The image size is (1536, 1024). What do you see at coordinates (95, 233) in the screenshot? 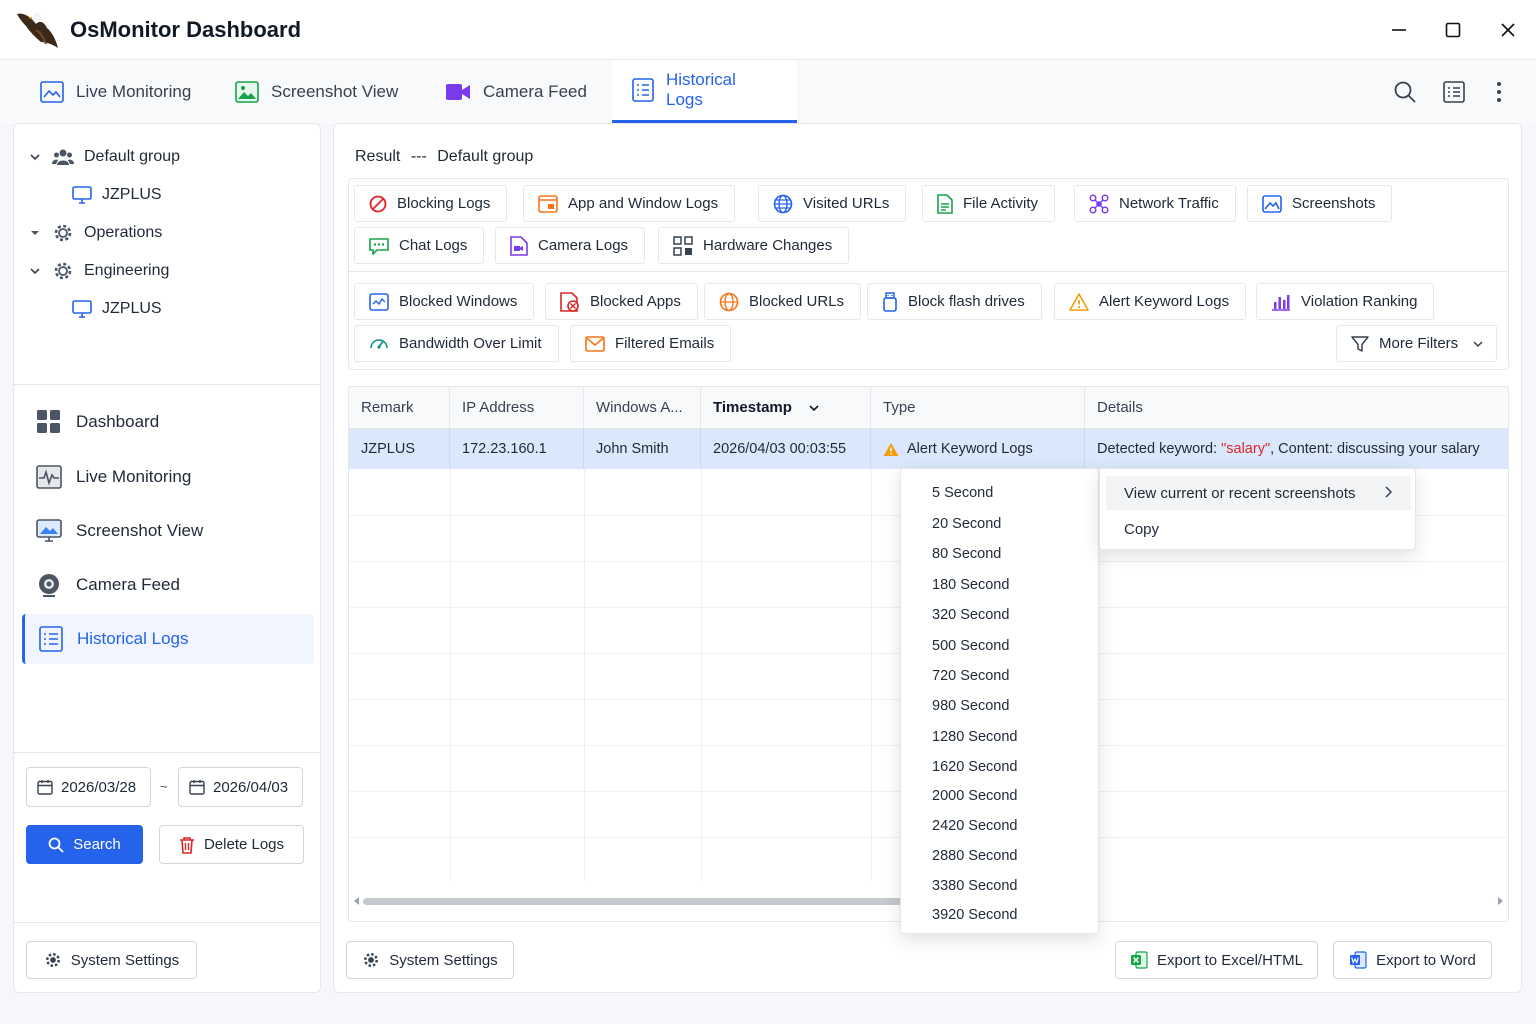
I see `tree-item-operations: Operations` at bounding box center [95, 233].